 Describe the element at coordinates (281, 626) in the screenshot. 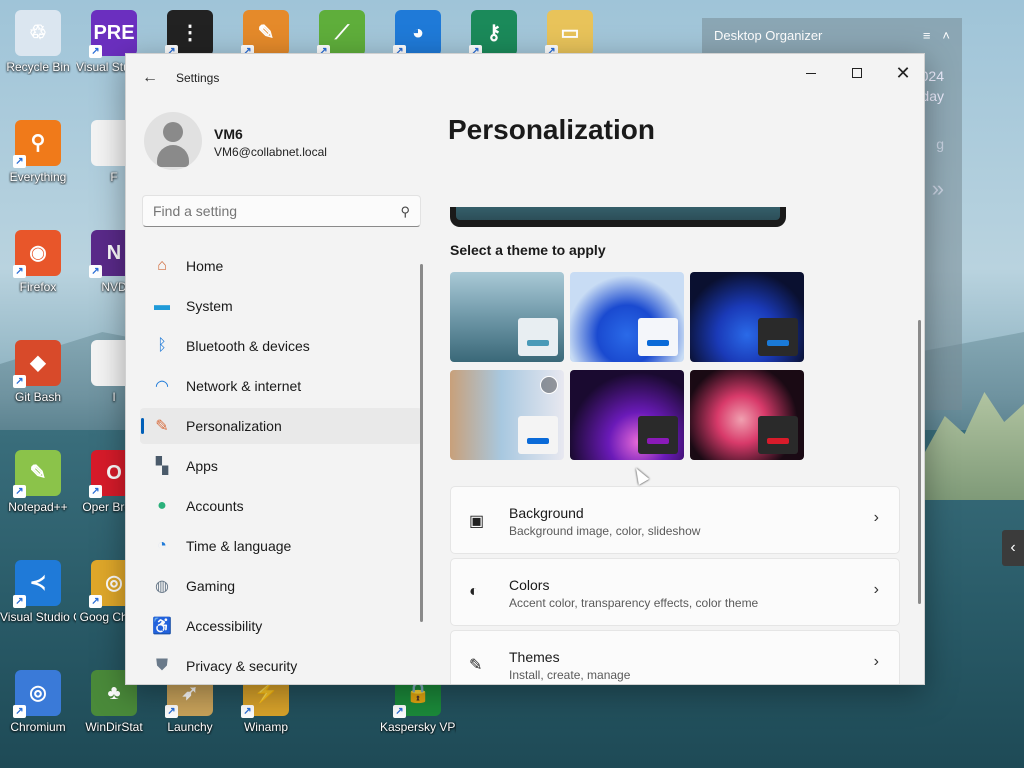

I see `sidebar-item-accessibility: ♿ Accessibility` at that location.